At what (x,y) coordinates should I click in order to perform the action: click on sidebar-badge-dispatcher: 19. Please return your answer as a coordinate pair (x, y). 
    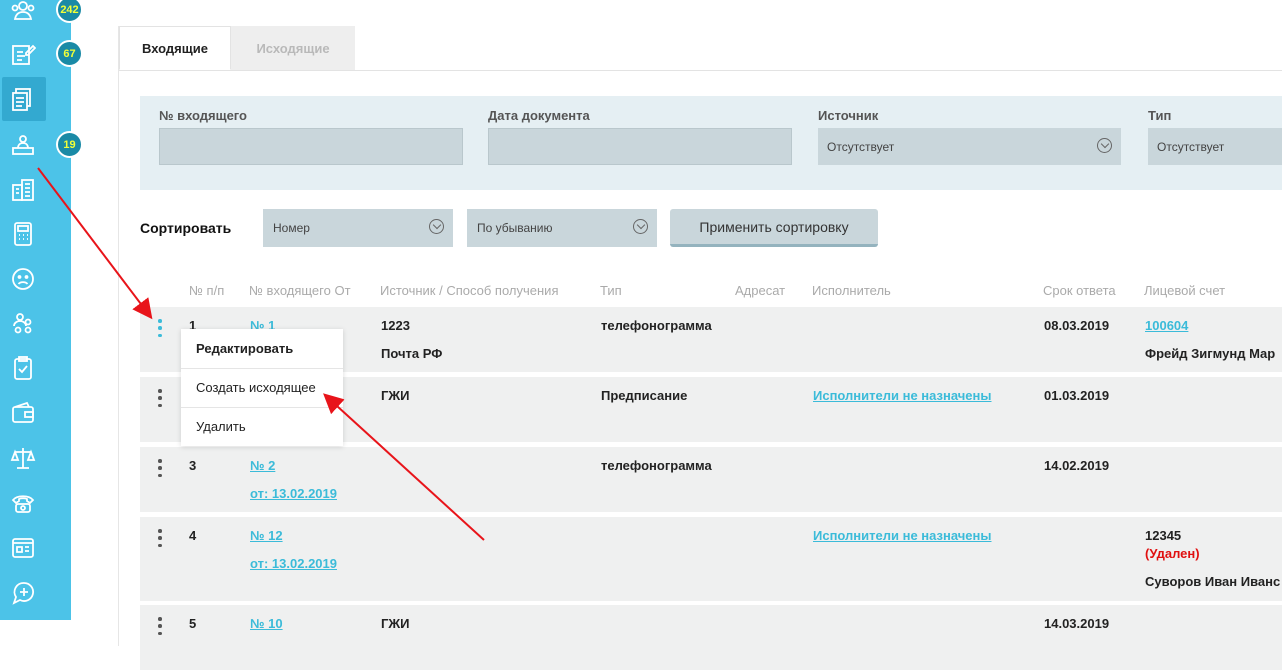
    Looking at the image, I should click on (69, 144).